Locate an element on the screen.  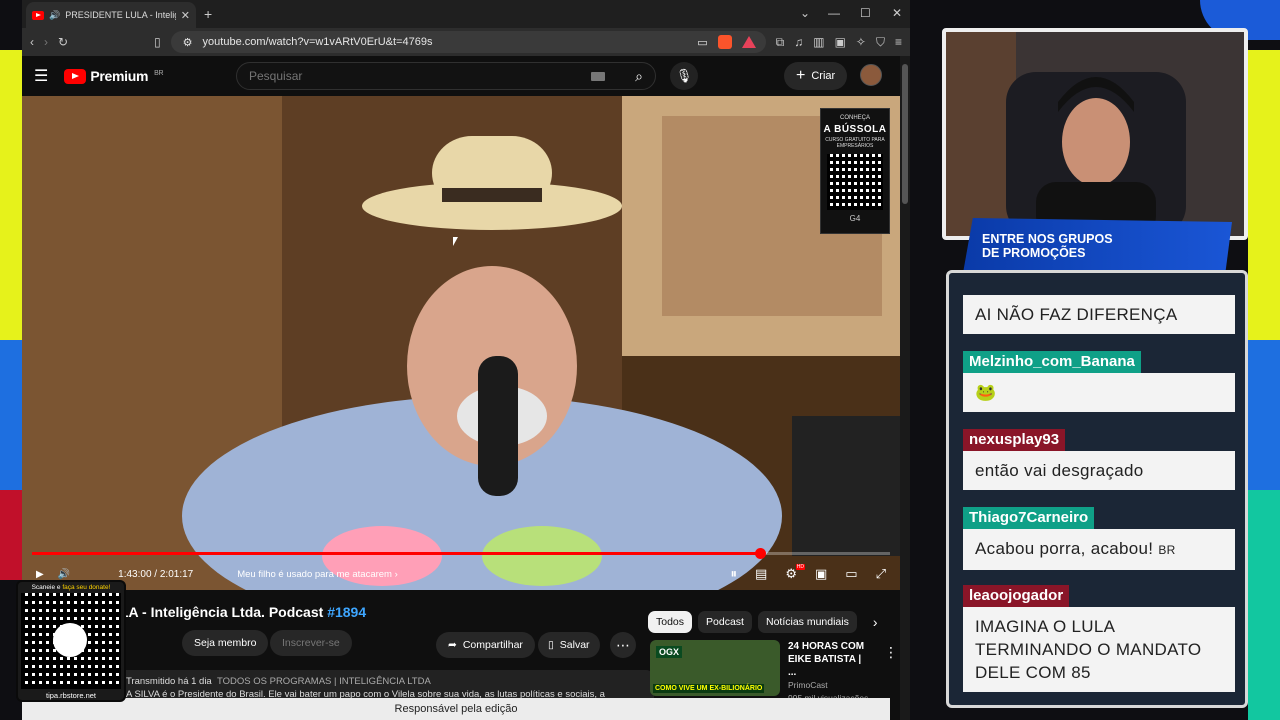
subscribe-button: Inscrever-se is located at coordinates (311, 643).